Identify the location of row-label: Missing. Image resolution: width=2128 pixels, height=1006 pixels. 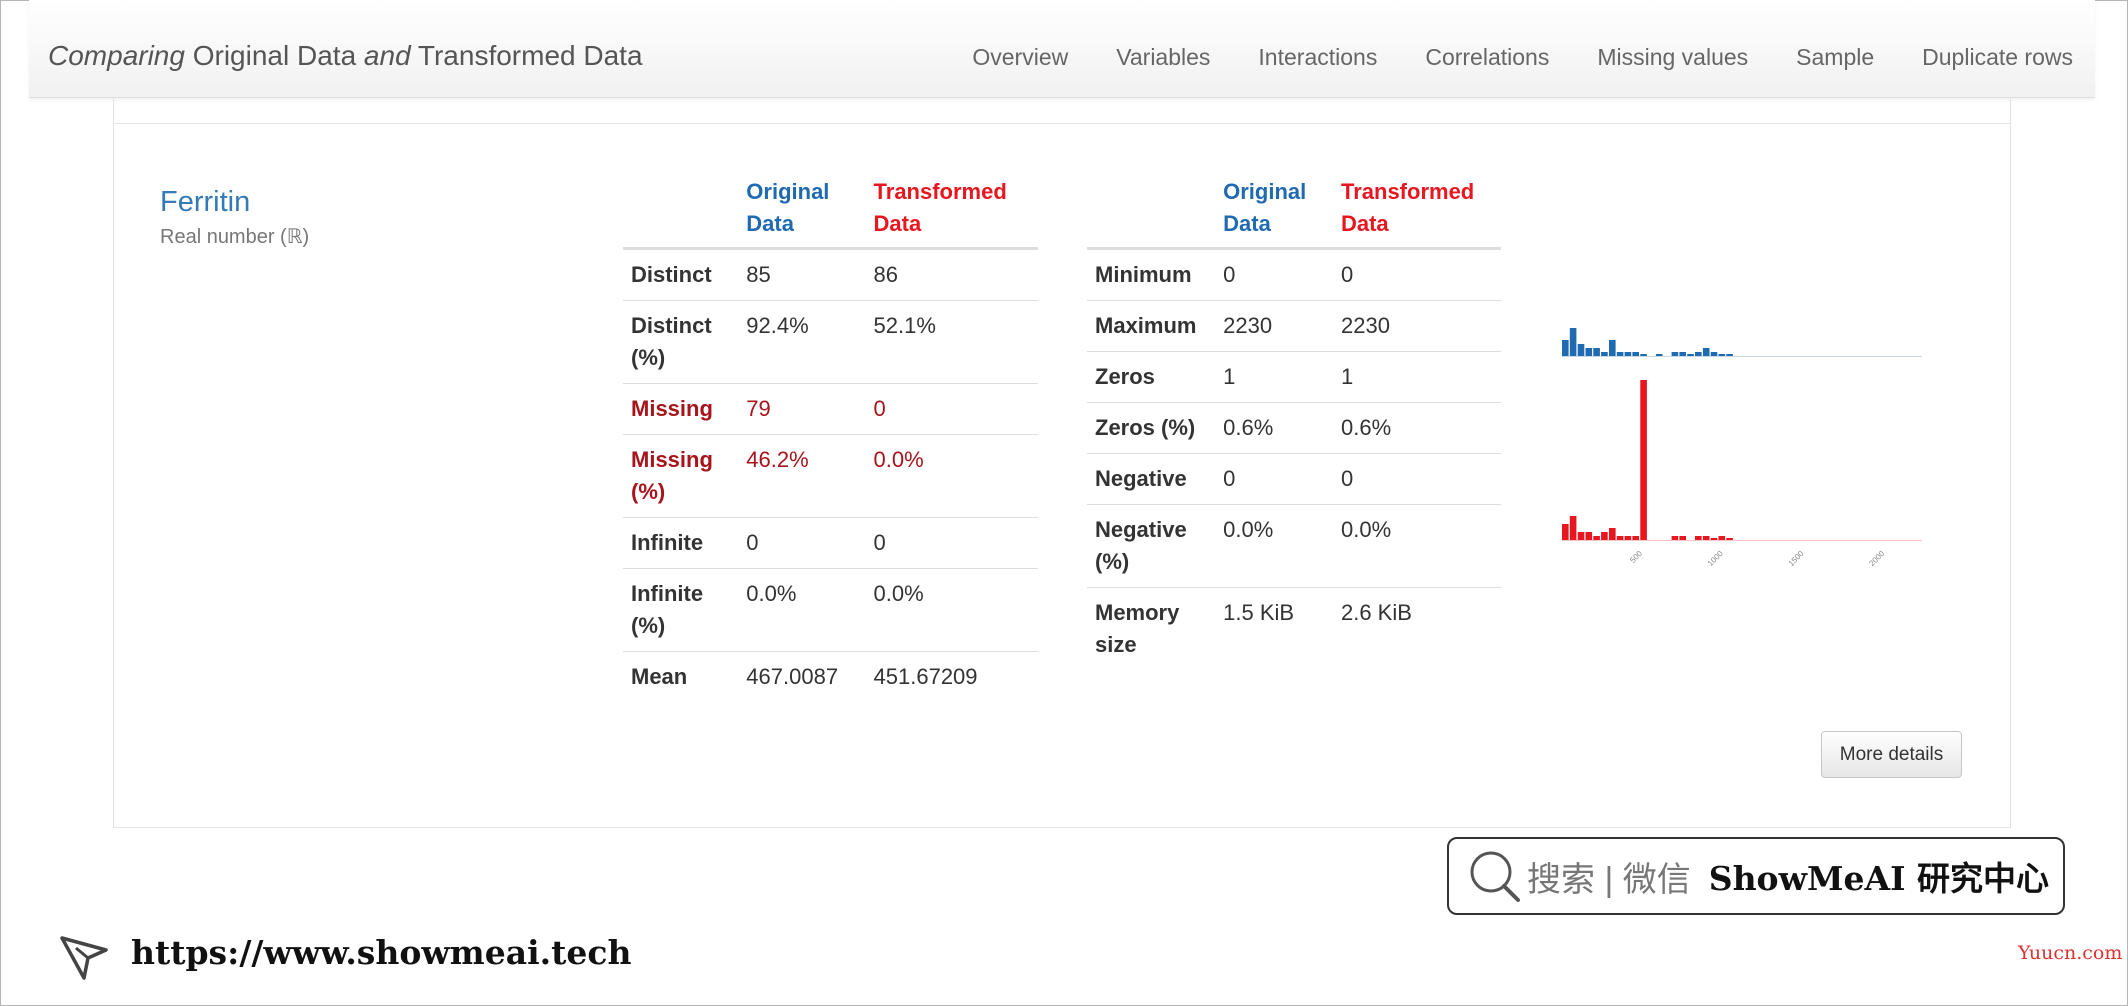
(672, 408).